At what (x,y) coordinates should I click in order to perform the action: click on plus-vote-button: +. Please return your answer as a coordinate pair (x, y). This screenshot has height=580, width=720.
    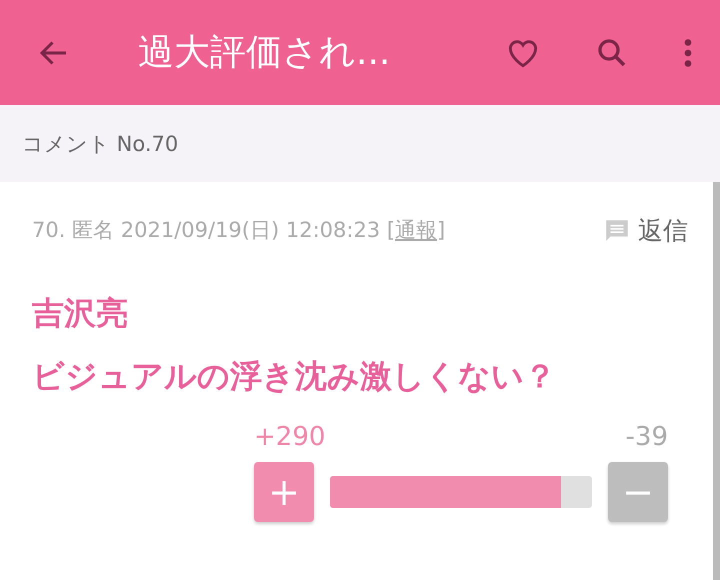
    Looking at the image, I should click on (284, 492).